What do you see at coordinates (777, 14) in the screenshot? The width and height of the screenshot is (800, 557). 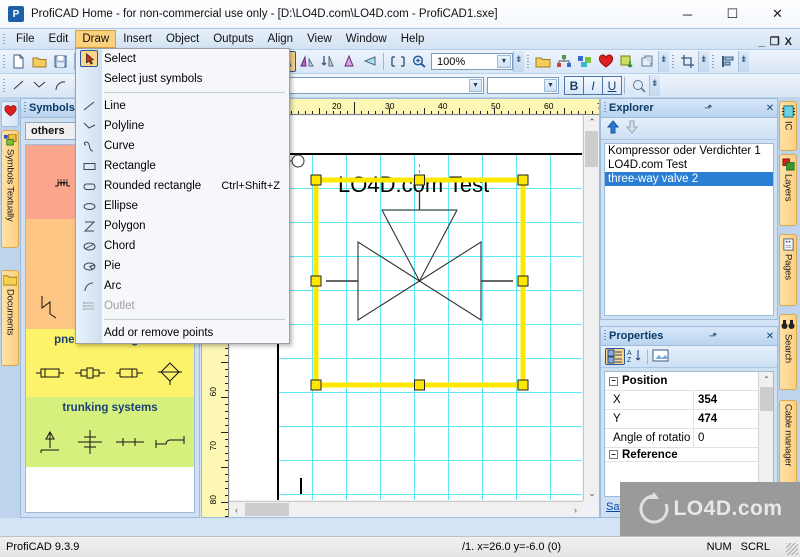 I see `close-button: ✕` at bounding box center [777, 14].